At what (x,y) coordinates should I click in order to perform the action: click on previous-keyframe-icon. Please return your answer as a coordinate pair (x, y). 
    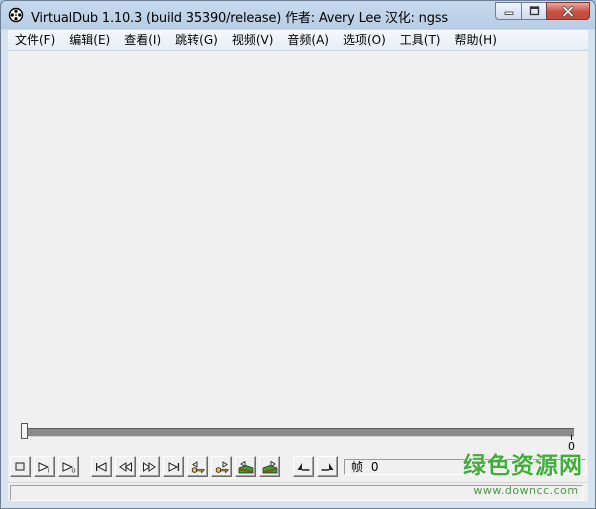
    Looking at the image, I should click on (197, 466).